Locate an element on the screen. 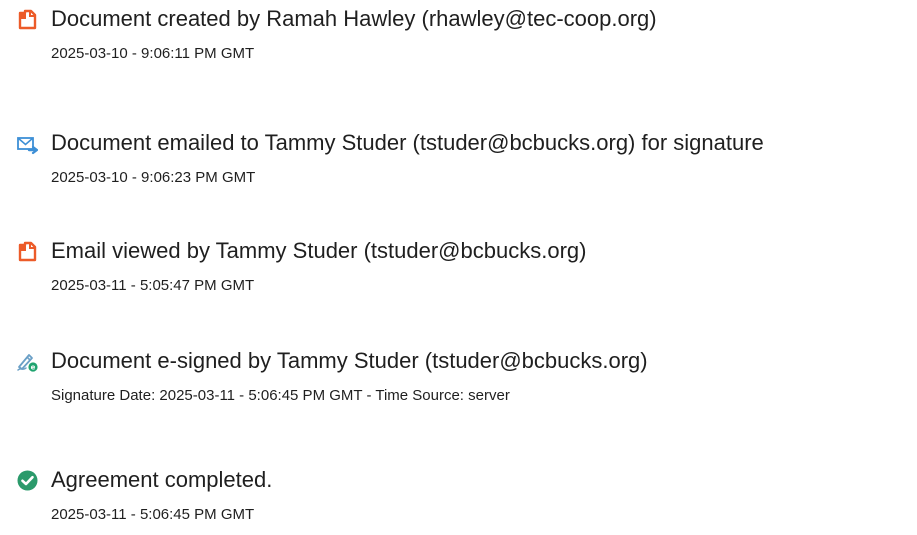  email-sent-icon is located at coordinates (27, 145).